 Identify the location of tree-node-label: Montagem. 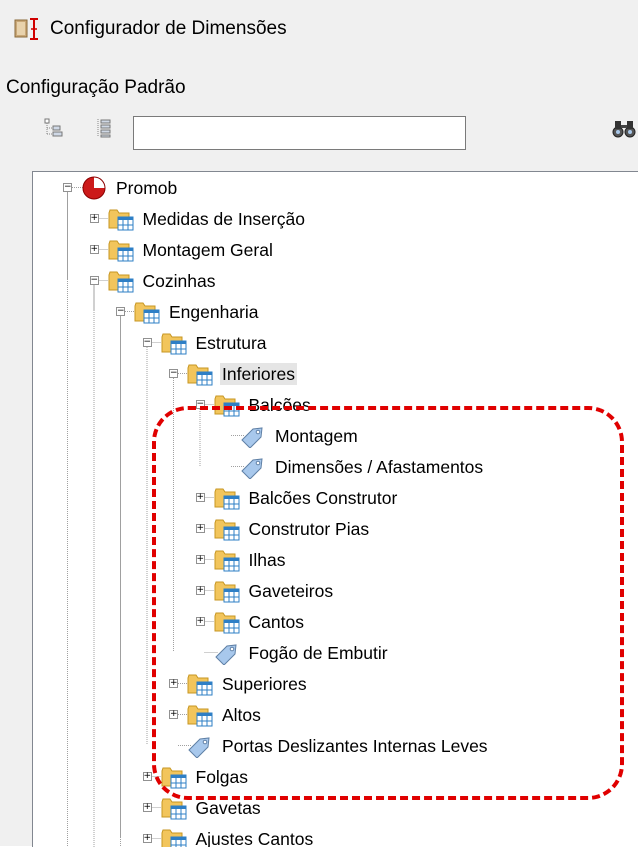
(316, 436).